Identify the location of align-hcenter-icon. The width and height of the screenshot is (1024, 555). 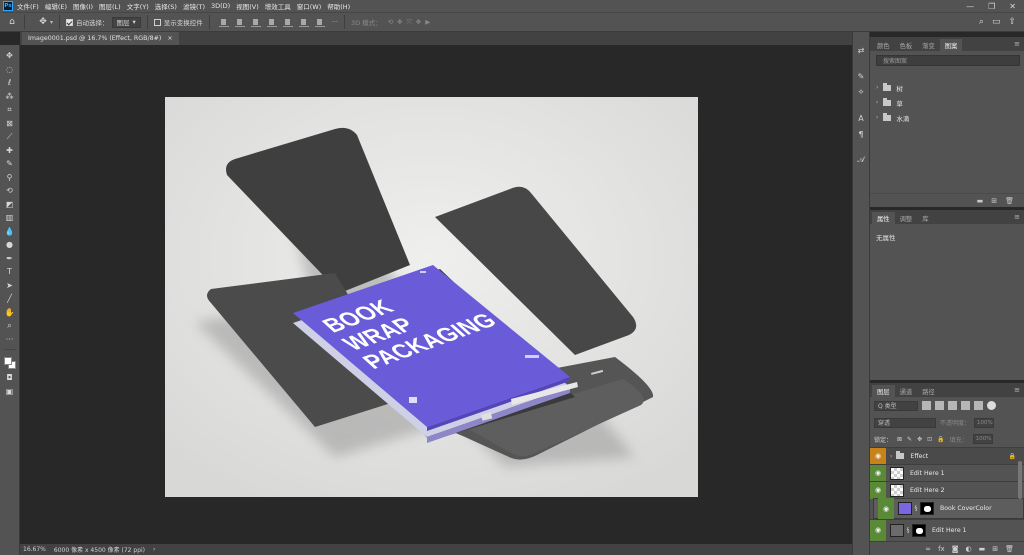
(239, 22).